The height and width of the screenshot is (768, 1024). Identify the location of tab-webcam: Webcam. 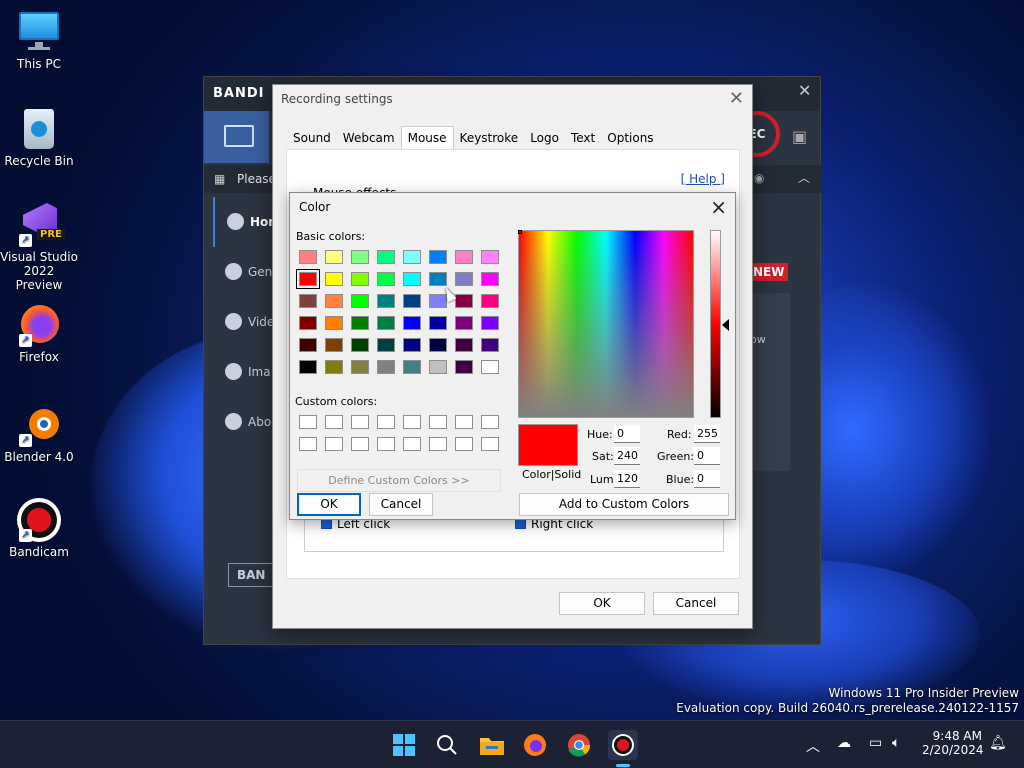
(369, 138).